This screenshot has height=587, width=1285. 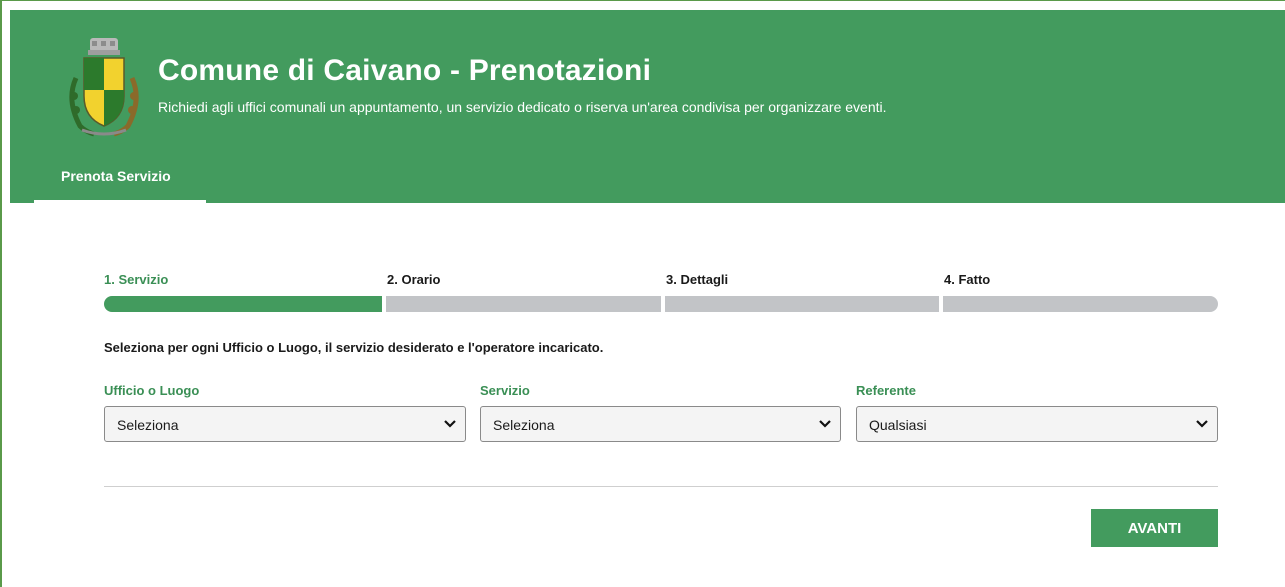 I want to click on page-title: Comune di Caivano - Prenotazioni, so click(x=405, y=70).